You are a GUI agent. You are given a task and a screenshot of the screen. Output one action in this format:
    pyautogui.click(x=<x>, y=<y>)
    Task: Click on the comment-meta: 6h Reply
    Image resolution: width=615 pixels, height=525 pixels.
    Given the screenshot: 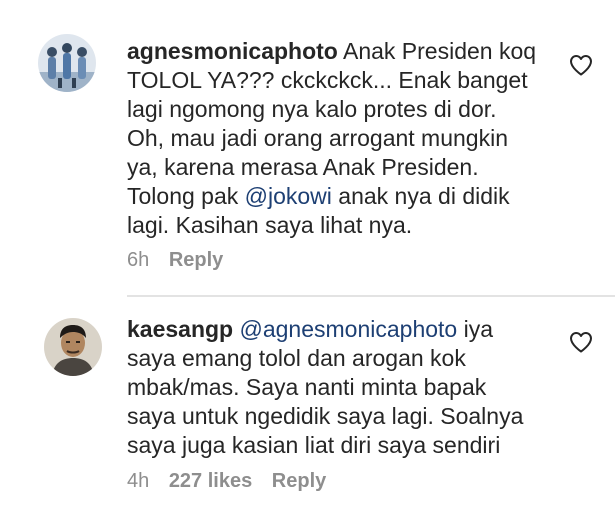 What is the action you would take?
    pyautogui.click(x=182, y=260)
    